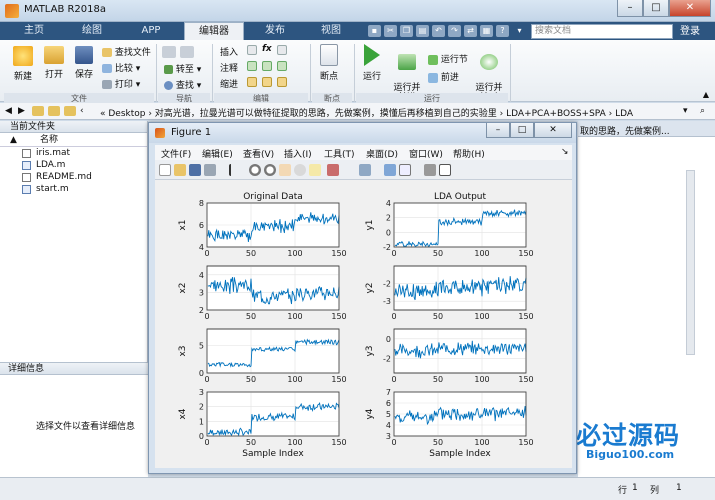 The width and height of the screenshot is (715, 500). What do you see at coordinates (690, 31) in the screenshot?
I see `login-button: 登录` at bounding box center [690, 31].